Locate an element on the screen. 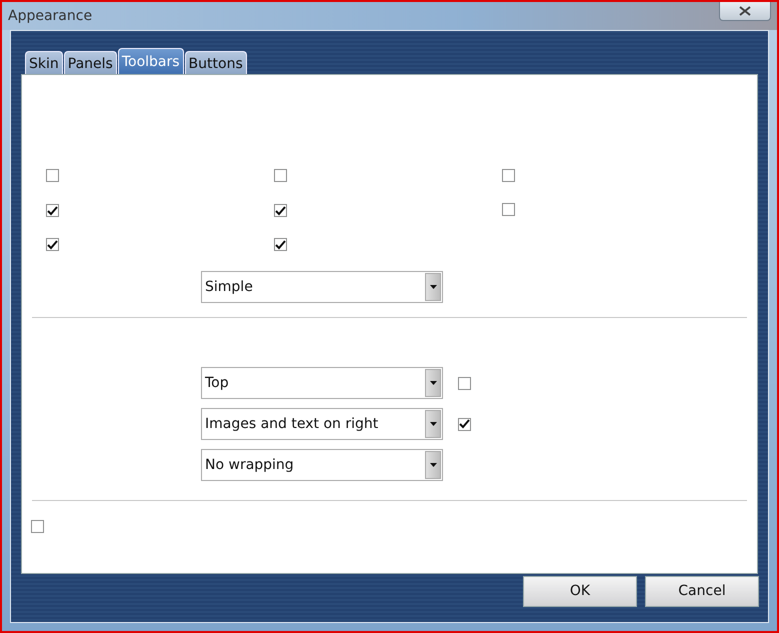  dropdown: Images and text on right is located at coordinates (322, 424).